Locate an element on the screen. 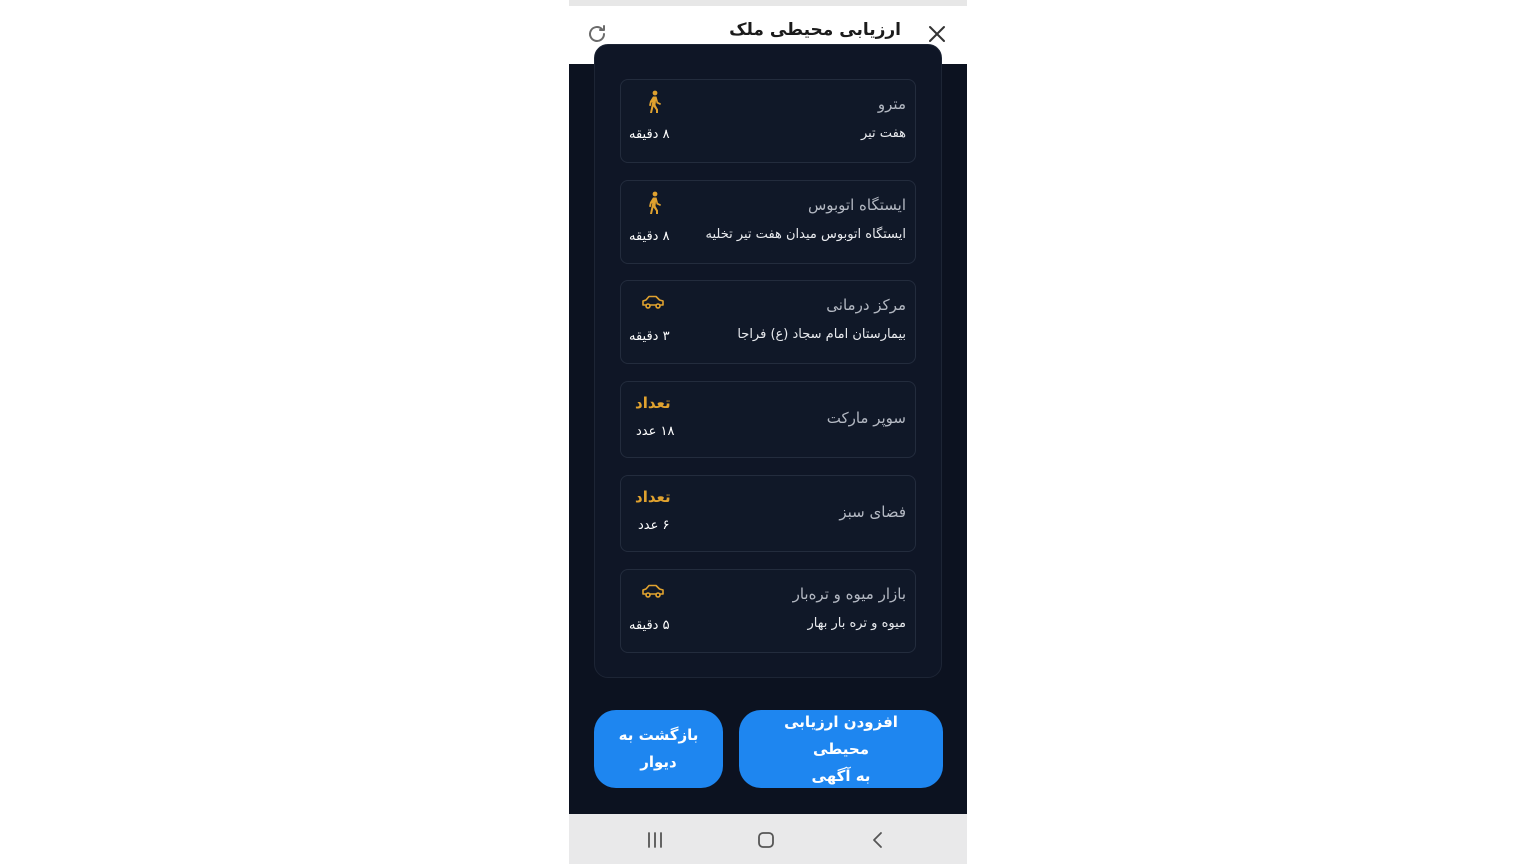 The height and width of the screenshot is (864, 1536). list-item-green-space: فضای سبز تعداد ۶ عدد is located at coordinates (768, 513).